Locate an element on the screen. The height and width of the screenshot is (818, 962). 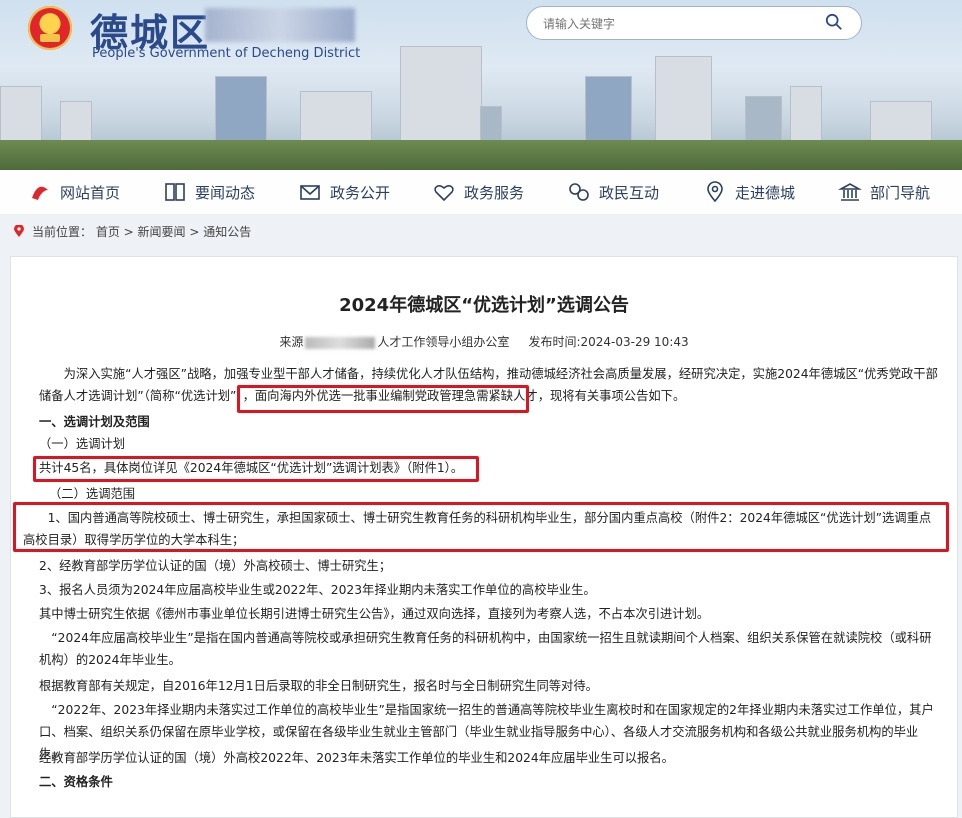
nav-item-home: 网站首页 is located at coordinates (74, 192).